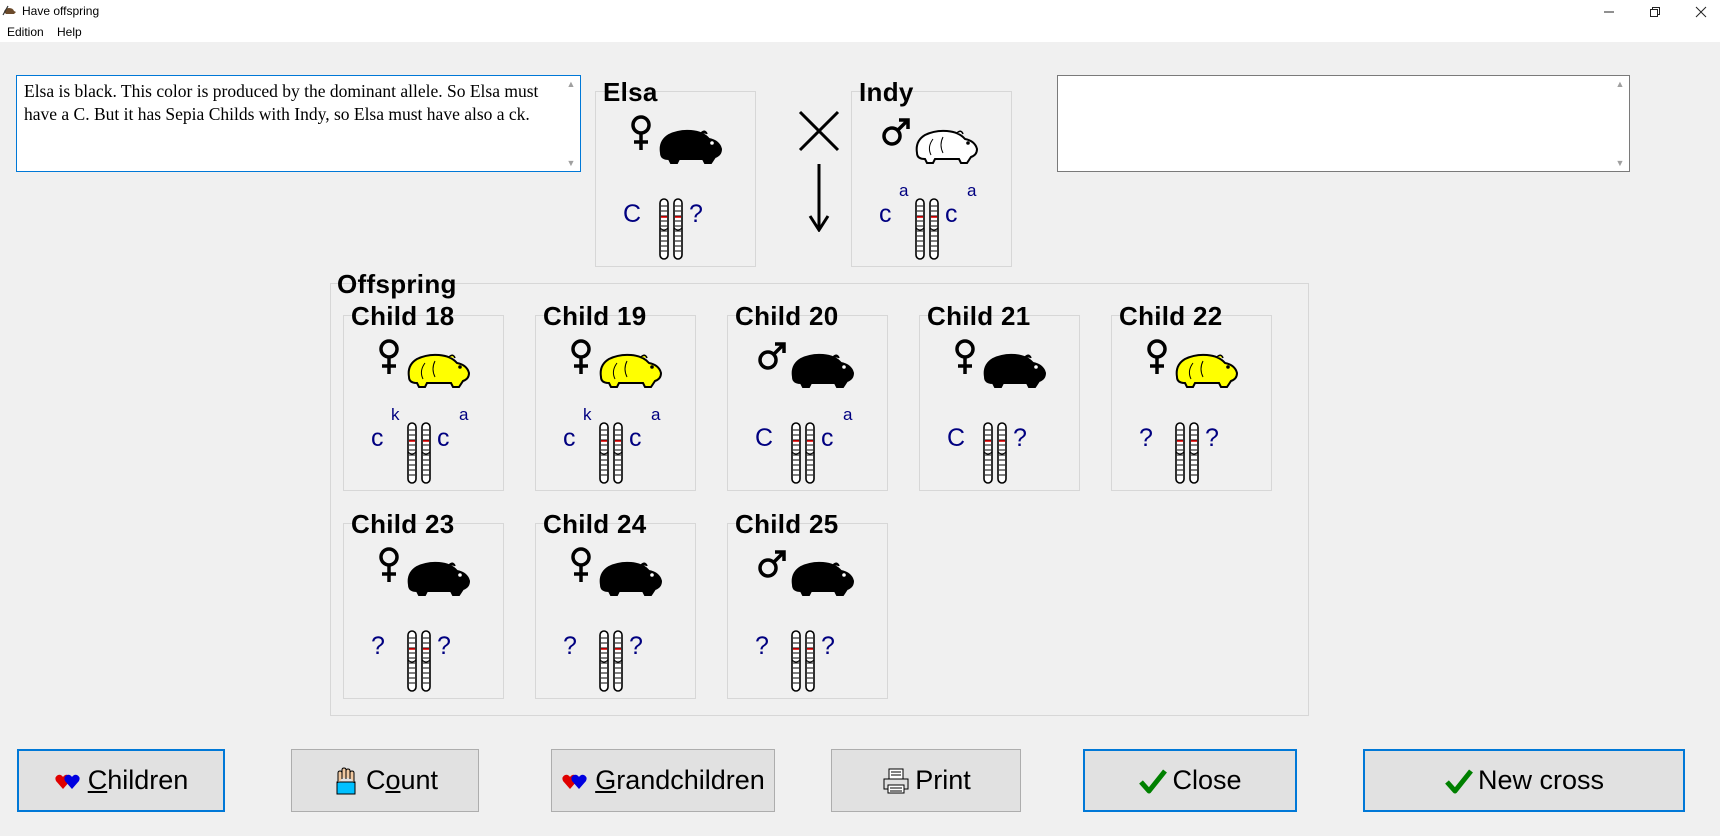 The image size is (1720, 836). Describe the element at coordinates (595, 524) in the screenshot. I see `child-name: Child 24` at that location.